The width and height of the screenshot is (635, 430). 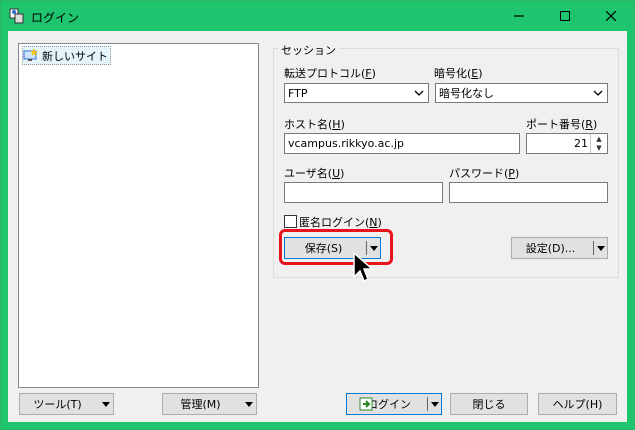 I want to click on maximize-button, so click(x=565, y=16).